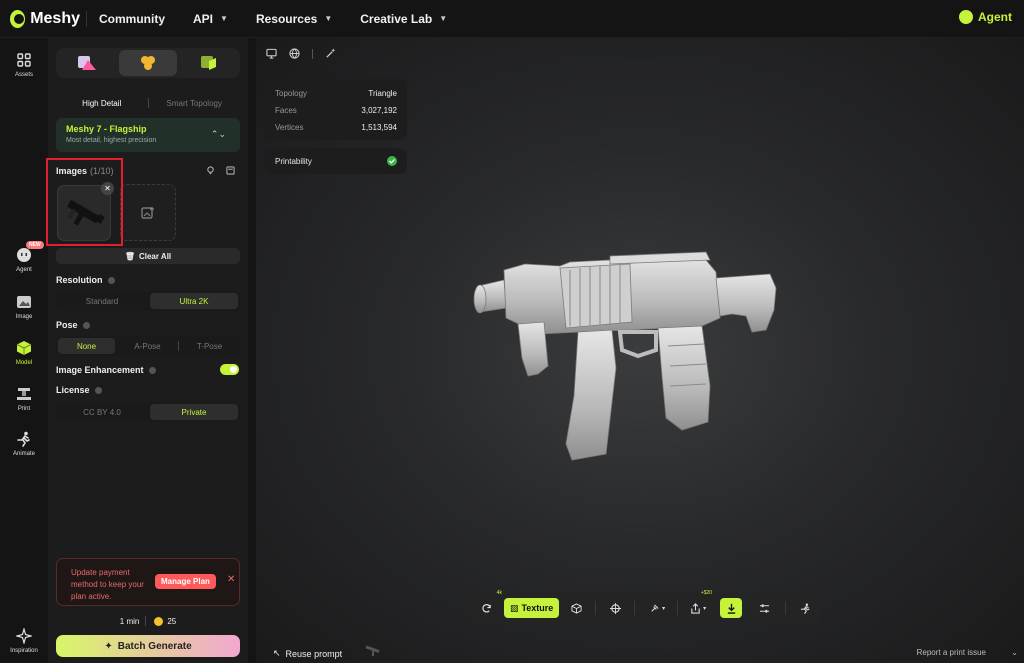 This screenshot has height=663, width=1024. Describe the element at coordinates (487, 608) in the screenshot. I see `refresh-icon` at that location.